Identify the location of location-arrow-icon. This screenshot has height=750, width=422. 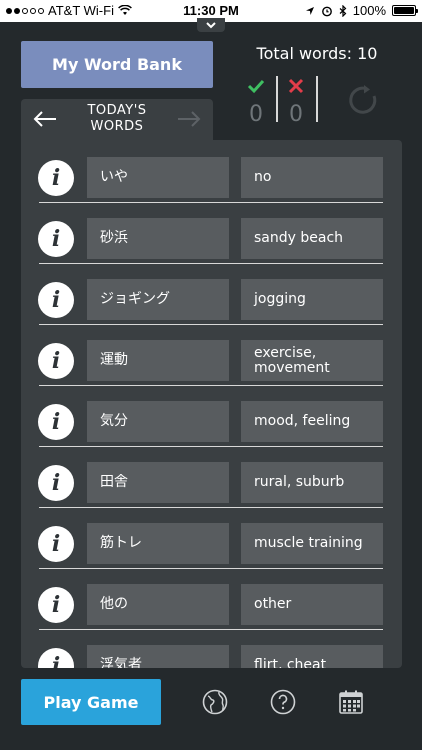
(309, 10).